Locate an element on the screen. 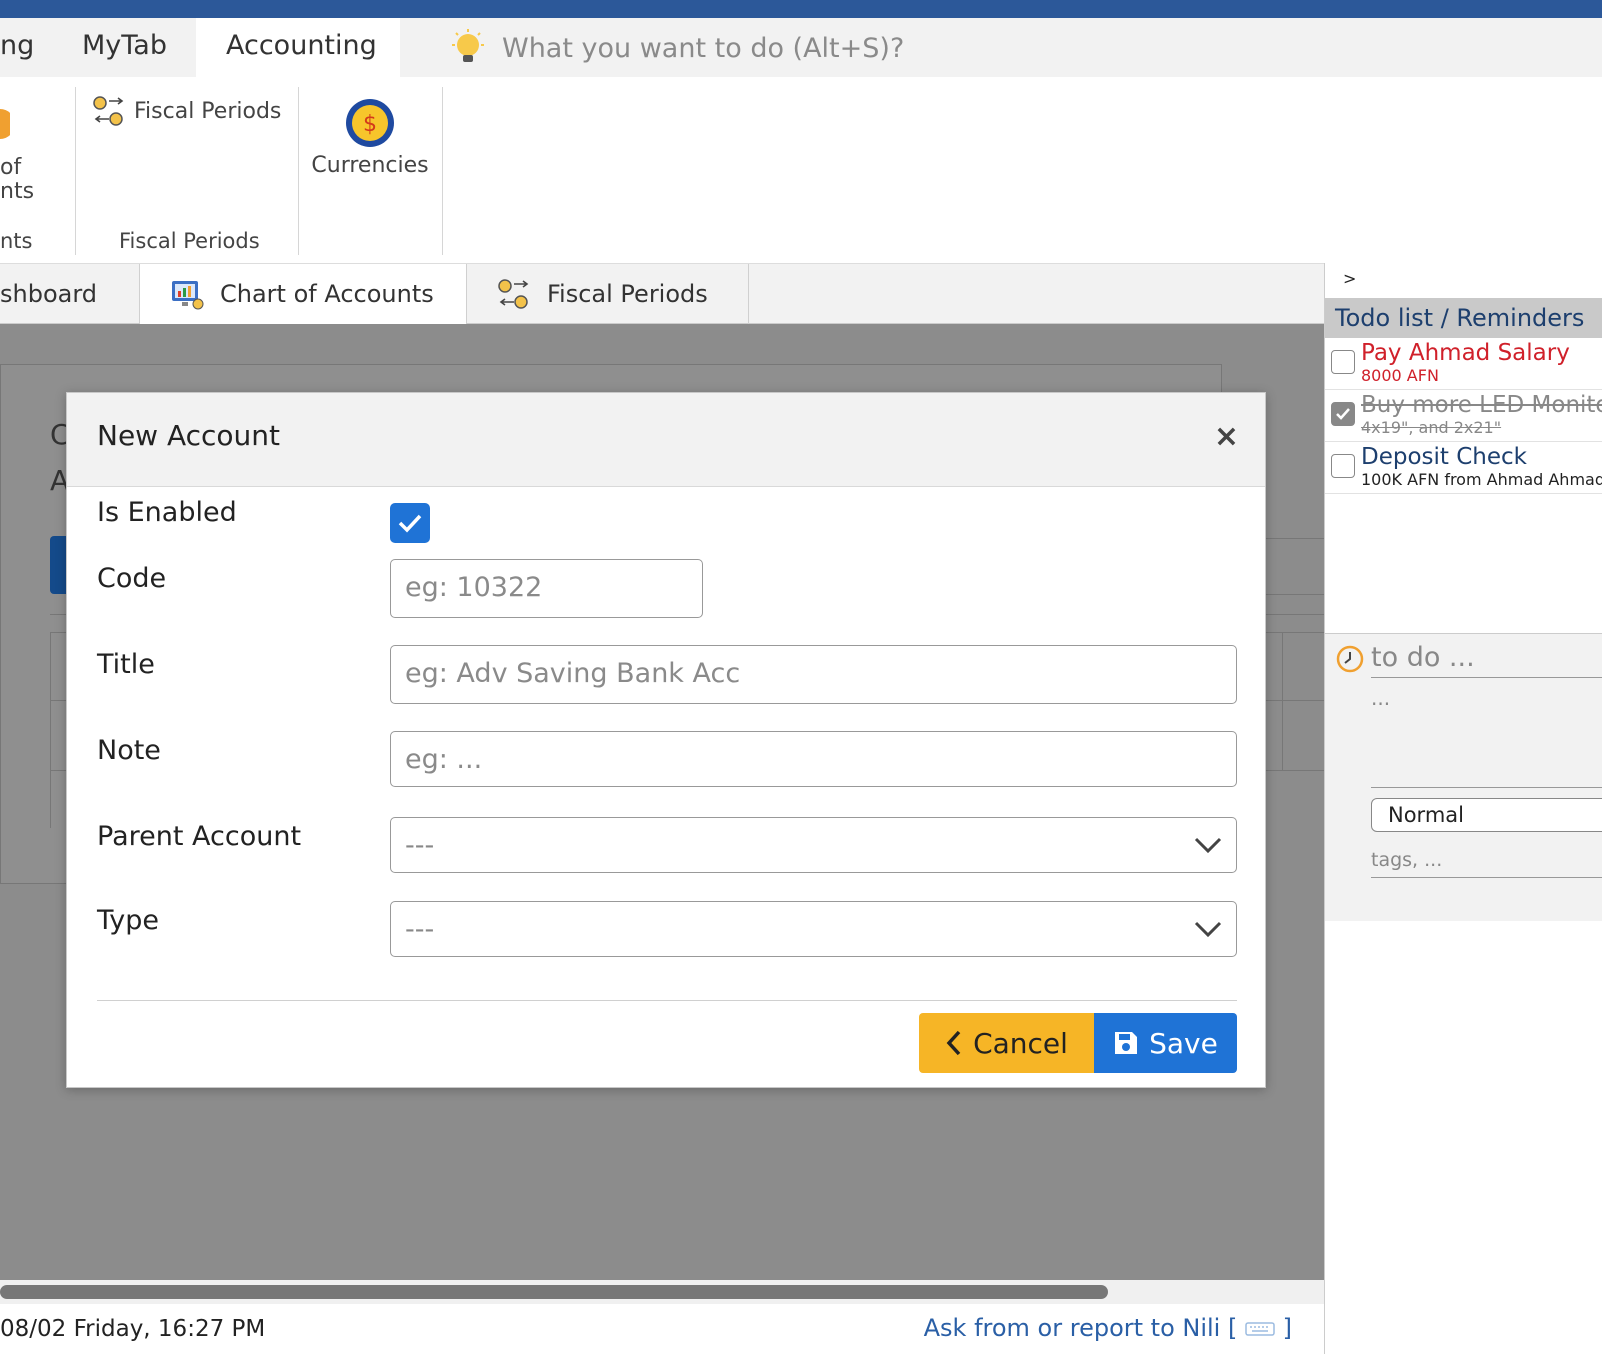 The image size is (1602, 1354). title-bar is located at coordinates (801, 9).